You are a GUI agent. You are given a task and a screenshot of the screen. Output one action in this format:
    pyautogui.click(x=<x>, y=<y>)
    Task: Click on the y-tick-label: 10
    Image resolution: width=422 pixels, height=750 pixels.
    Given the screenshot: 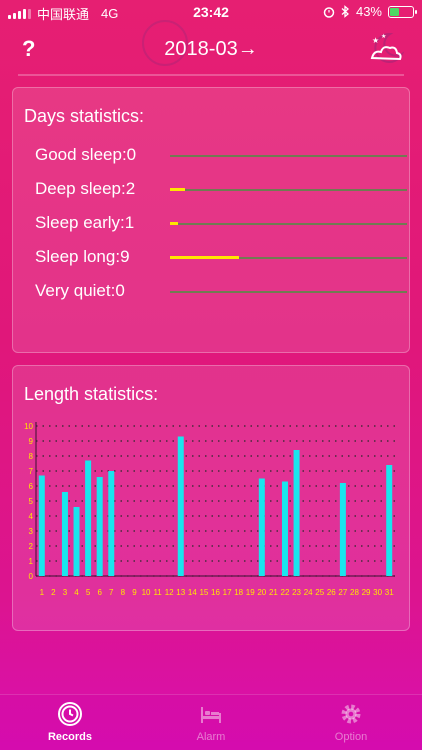 What is the action you would take?
    pyautogui.click(x=28, y=426)
    